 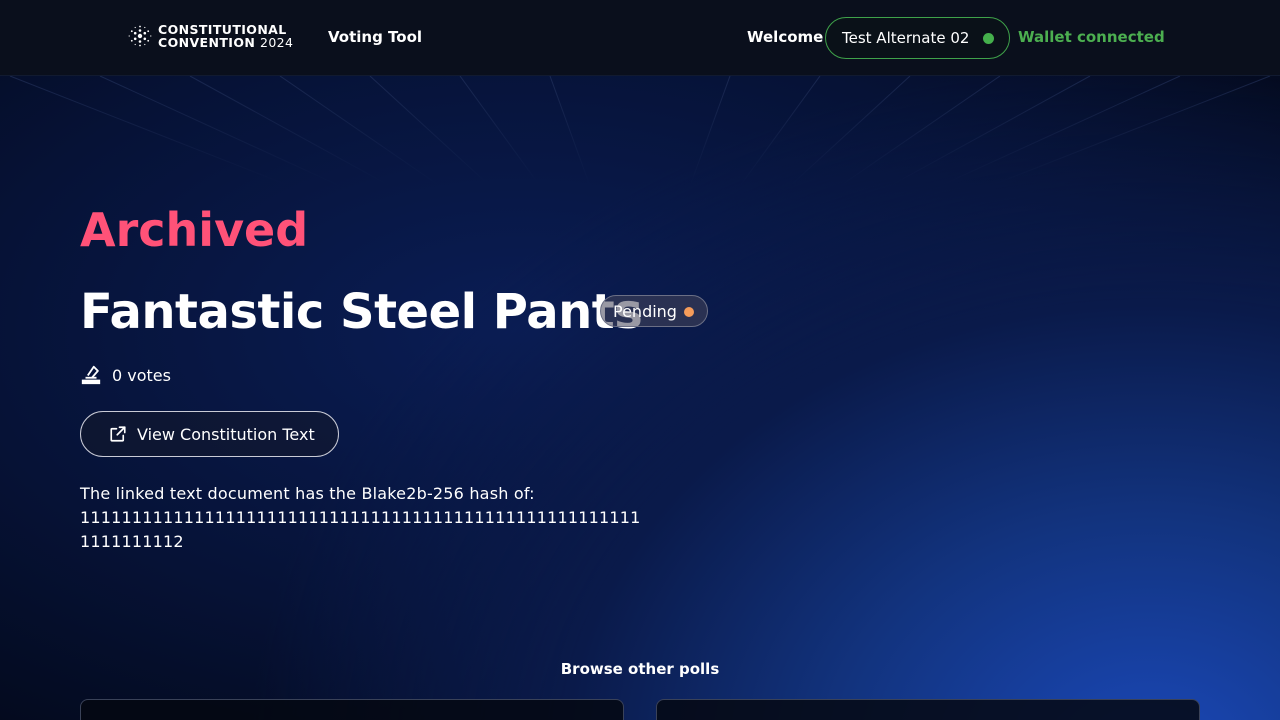 What do you see at coordinates (361, 312) in the screenshot?
I see `poll-title: Fantastic Steel Pants` at bounding box center [361, 312].